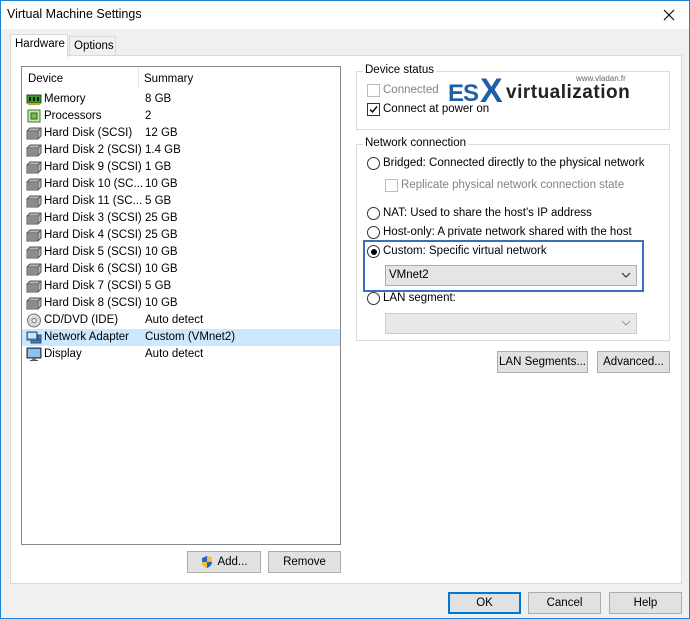  I want to click on network-adapter-icon, so click(34, 337).